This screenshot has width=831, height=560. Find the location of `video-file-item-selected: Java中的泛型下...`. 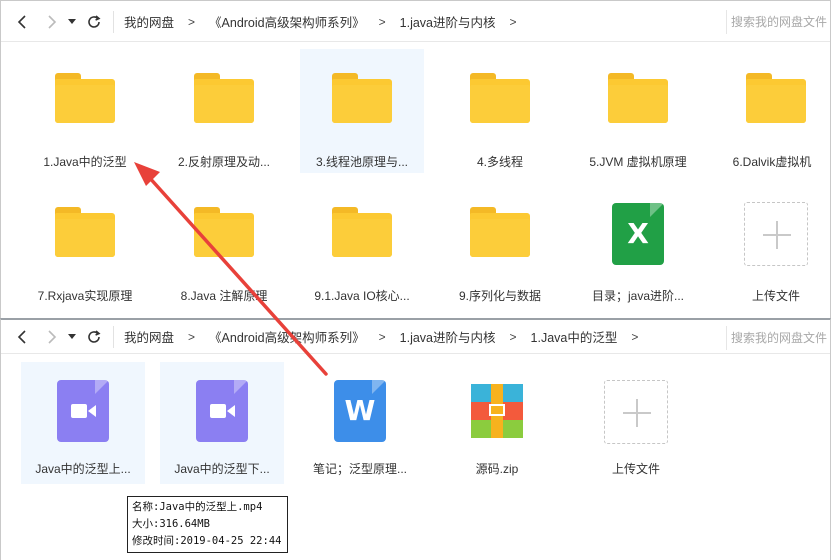

video-file-item-selected: Java中的泛型下... is located at coordinates (222, 423).